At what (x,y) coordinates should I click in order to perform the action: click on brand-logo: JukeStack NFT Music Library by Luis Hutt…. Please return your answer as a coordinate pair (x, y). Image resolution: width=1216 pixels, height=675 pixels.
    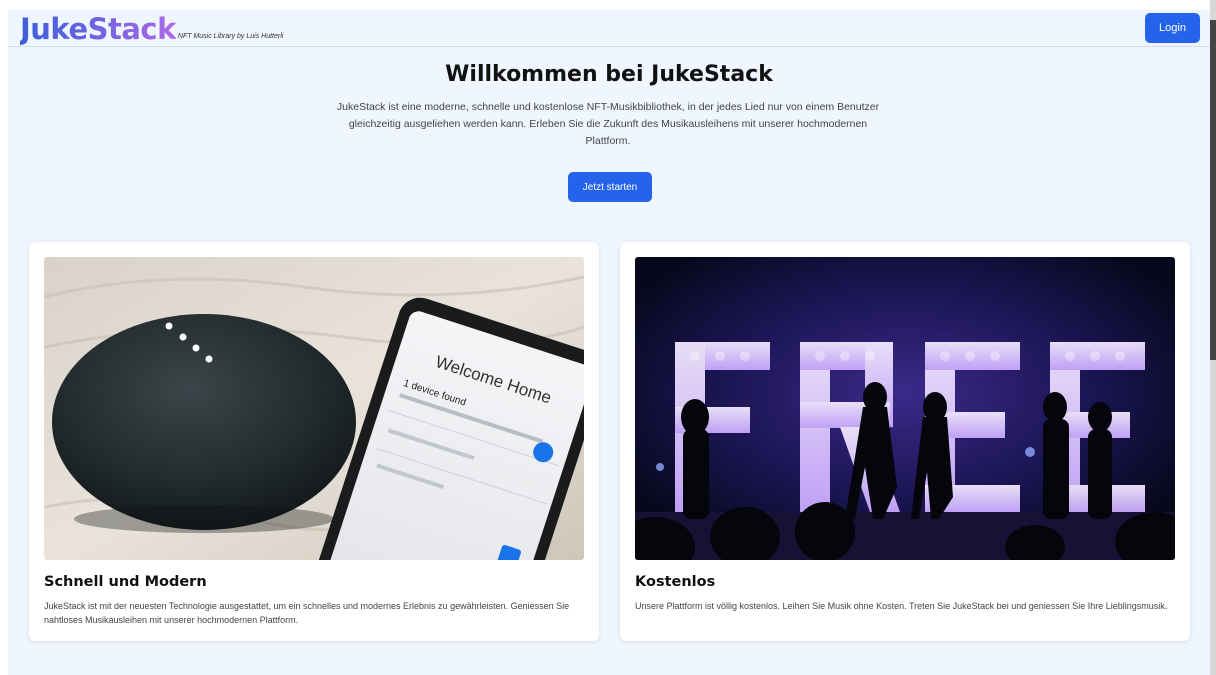
    Looking at the image, I should click on (151, 28).